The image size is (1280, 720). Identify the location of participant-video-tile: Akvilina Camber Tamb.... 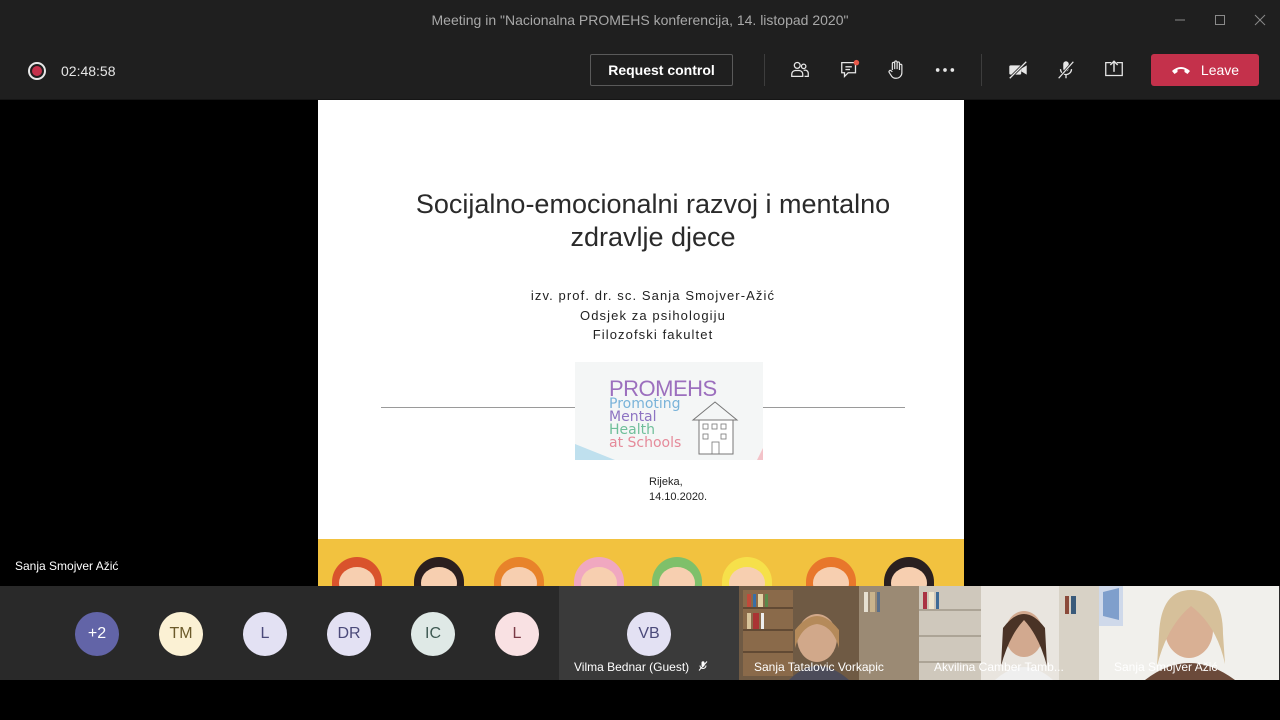
(1009, 633).